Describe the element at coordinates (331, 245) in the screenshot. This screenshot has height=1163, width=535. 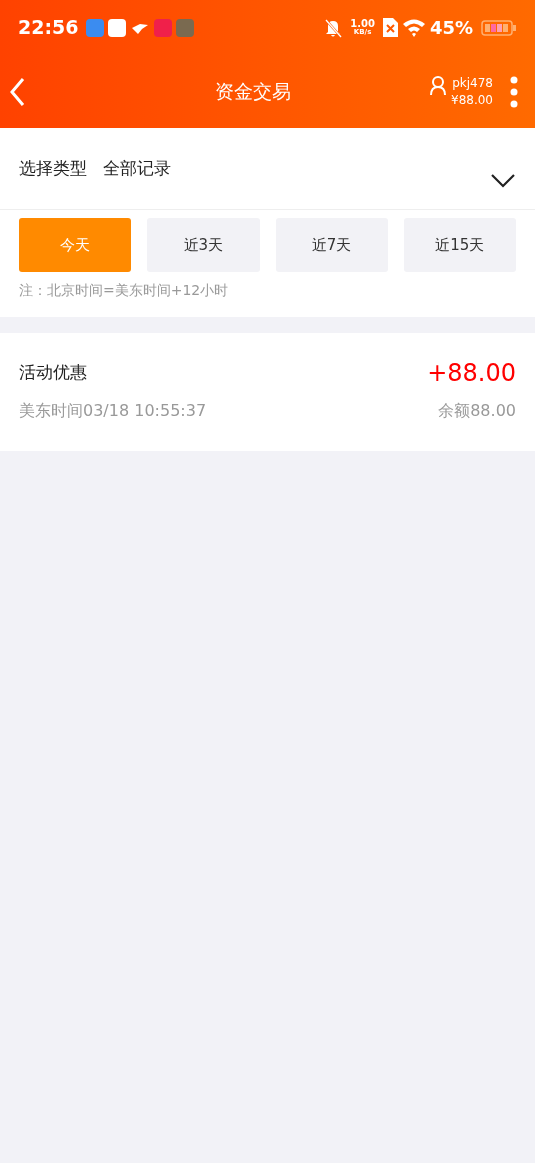
I see `period-tab: 近7天` at that location.